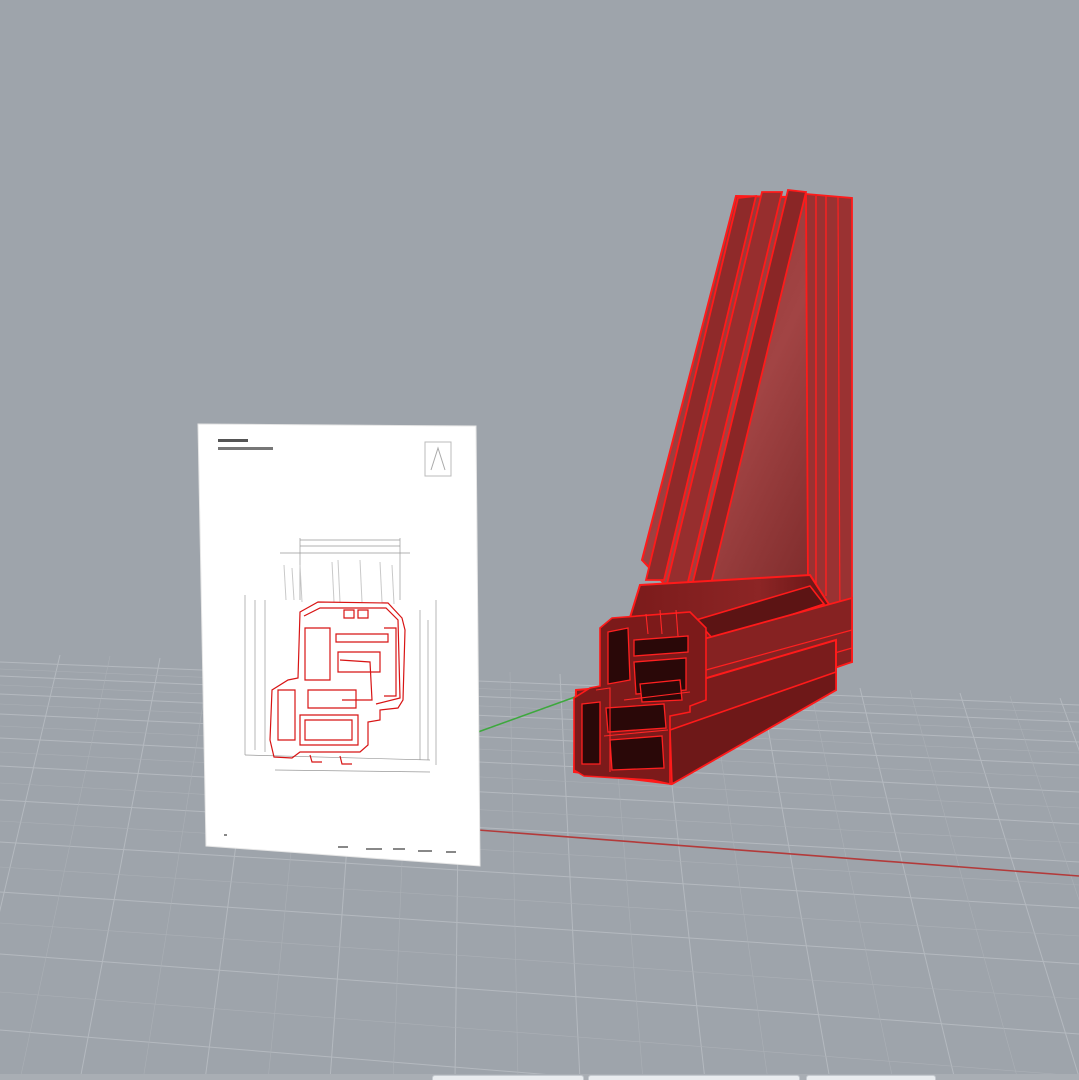 The image size is (1079, 1080). I want to click on x-axis-line, so click(778, 853).